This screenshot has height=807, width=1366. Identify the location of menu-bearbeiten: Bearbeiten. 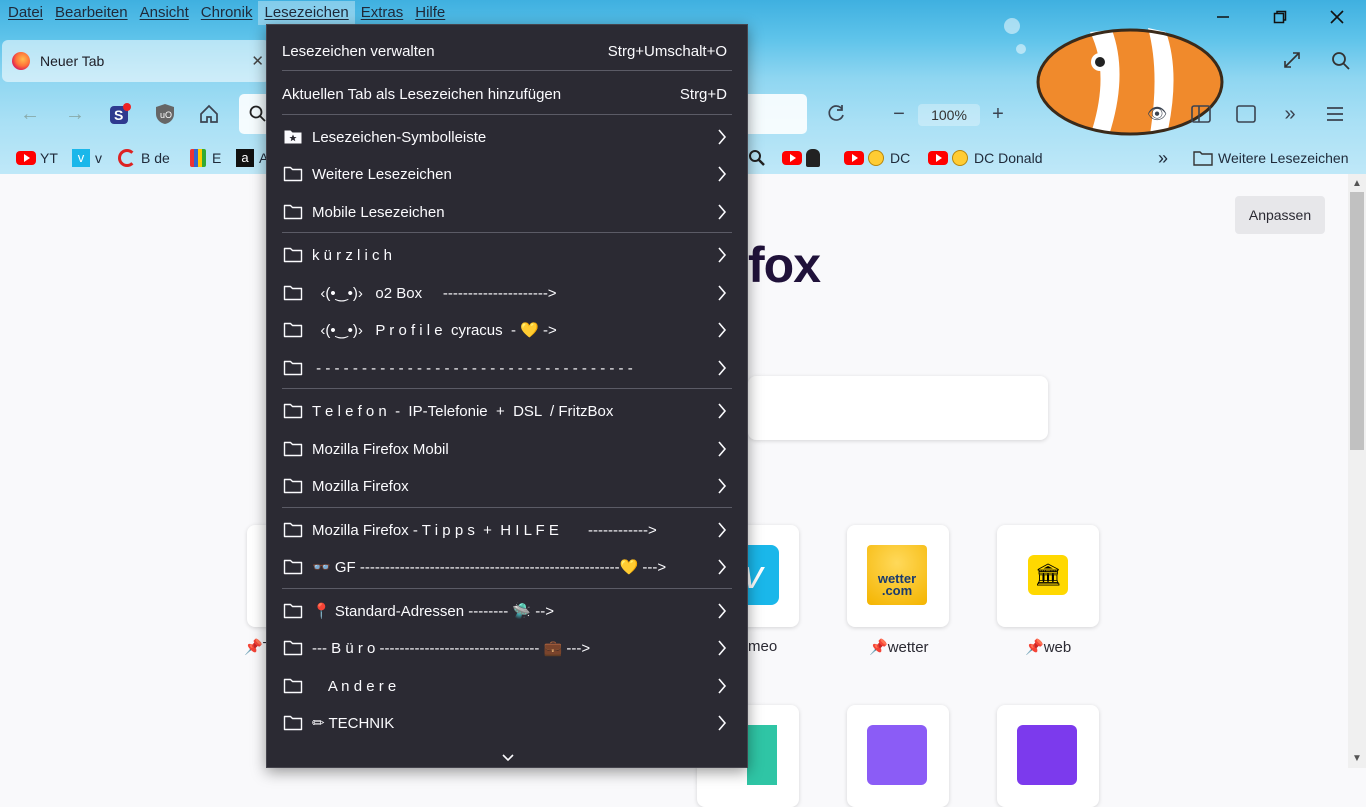
(91, 13).